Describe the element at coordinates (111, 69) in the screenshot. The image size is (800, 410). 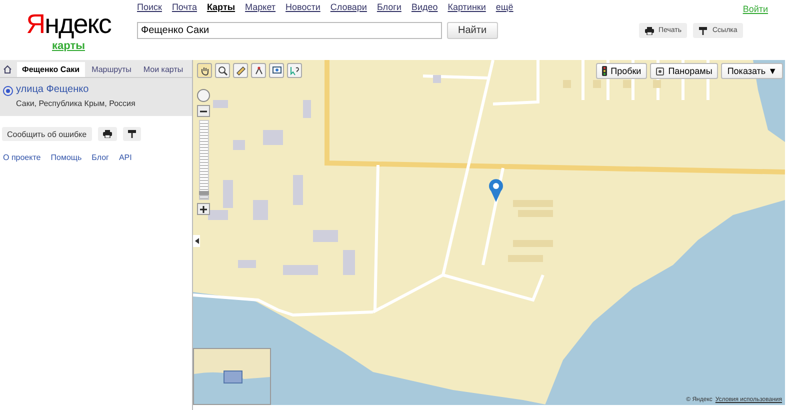
I see `tab: Маршруты` at that location.